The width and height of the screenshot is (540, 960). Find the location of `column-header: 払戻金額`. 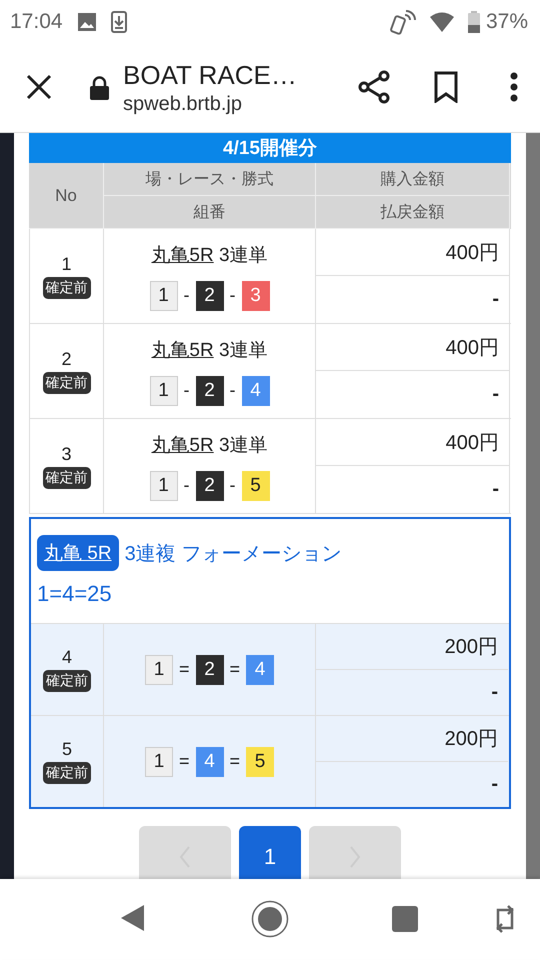

column-header: 払戻金額 is located at coordinates (413, 212).